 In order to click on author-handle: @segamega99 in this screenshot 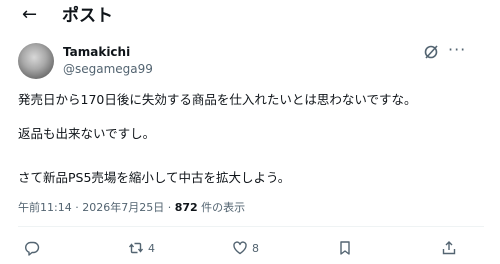, I will do `click(108, 69)`.